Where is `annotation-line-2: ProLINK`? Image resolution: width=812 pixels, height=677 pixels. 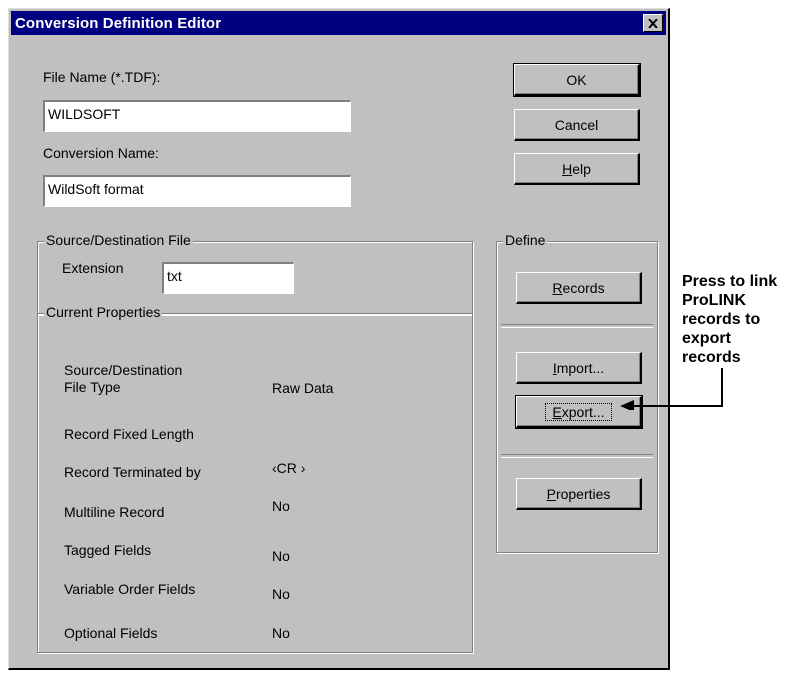
annotation-line-2: ProLINK is located at coordinates (714, 300).